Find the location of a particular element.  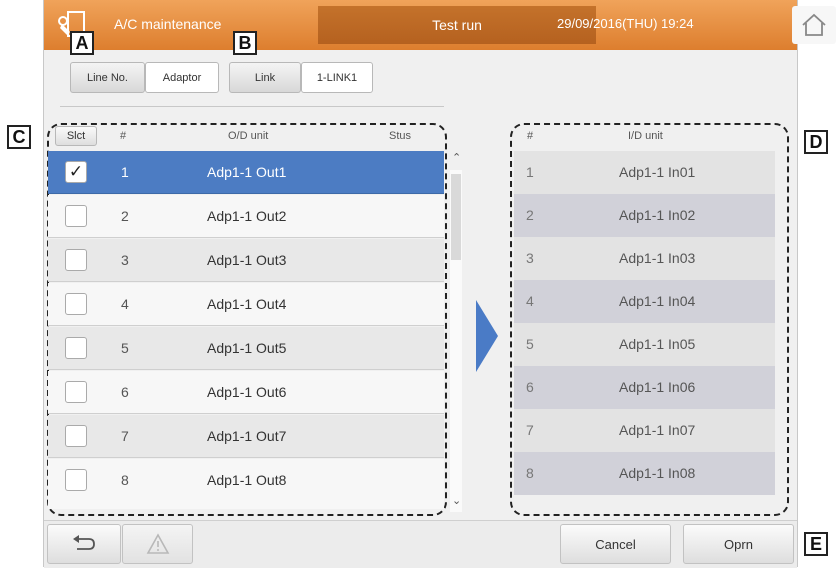

mode-label: Test run is located at coordinates (457, 25).